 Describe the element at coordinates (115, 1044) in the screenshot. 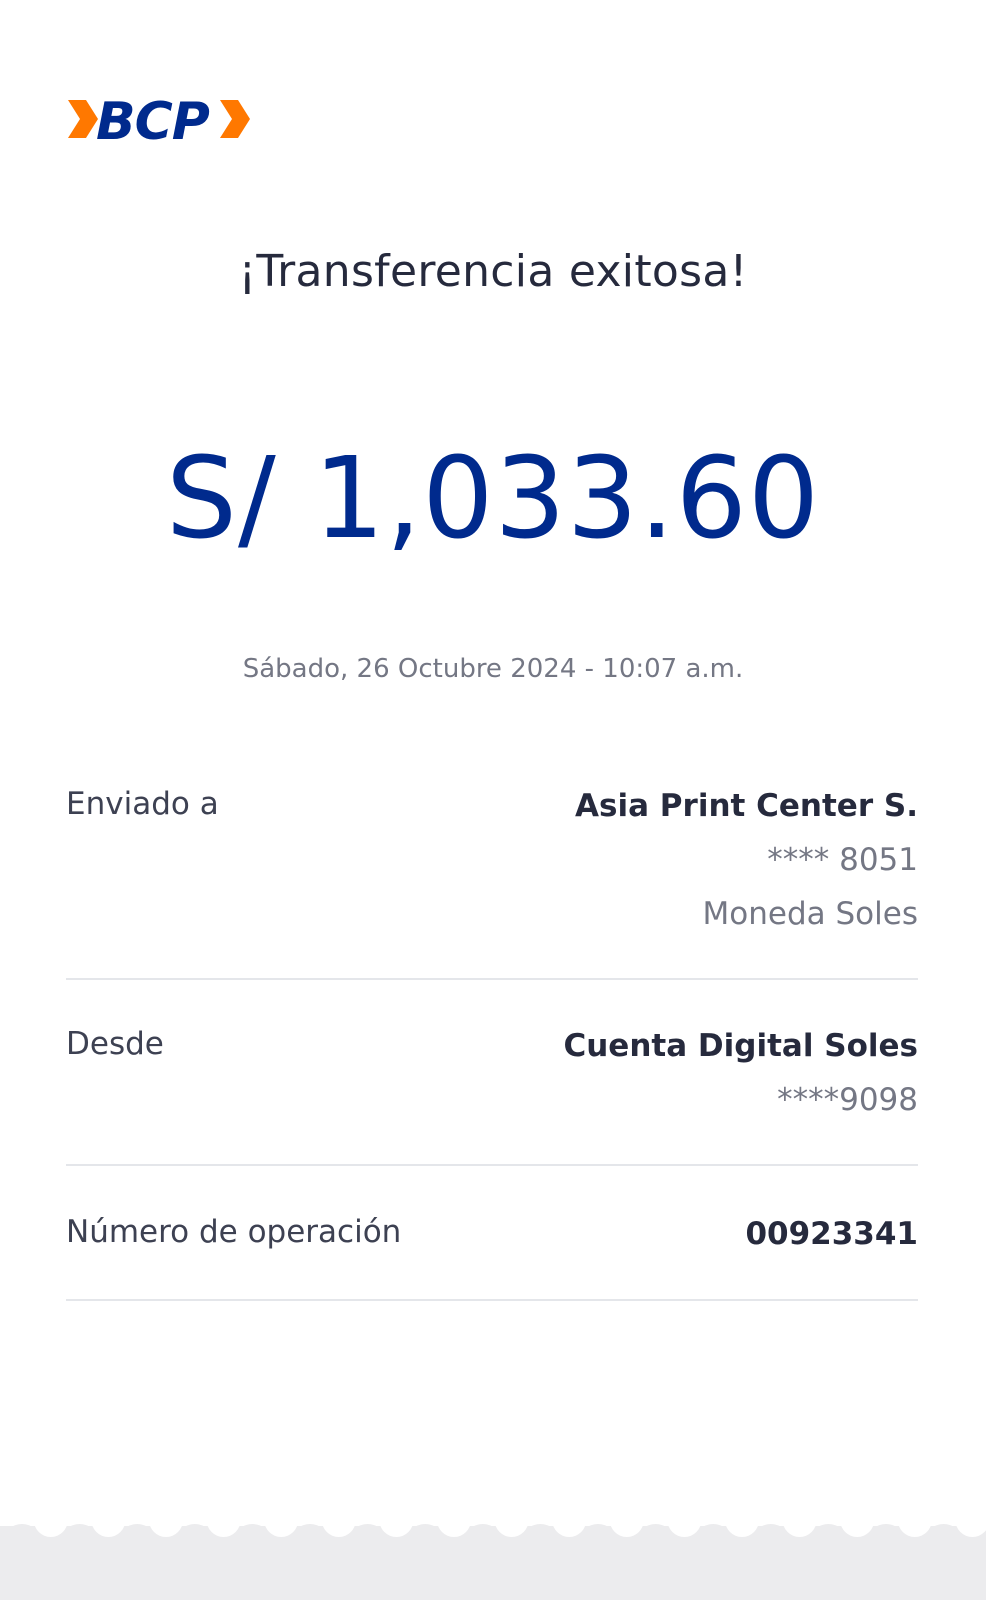

I see `from-label: Desde` at that location.